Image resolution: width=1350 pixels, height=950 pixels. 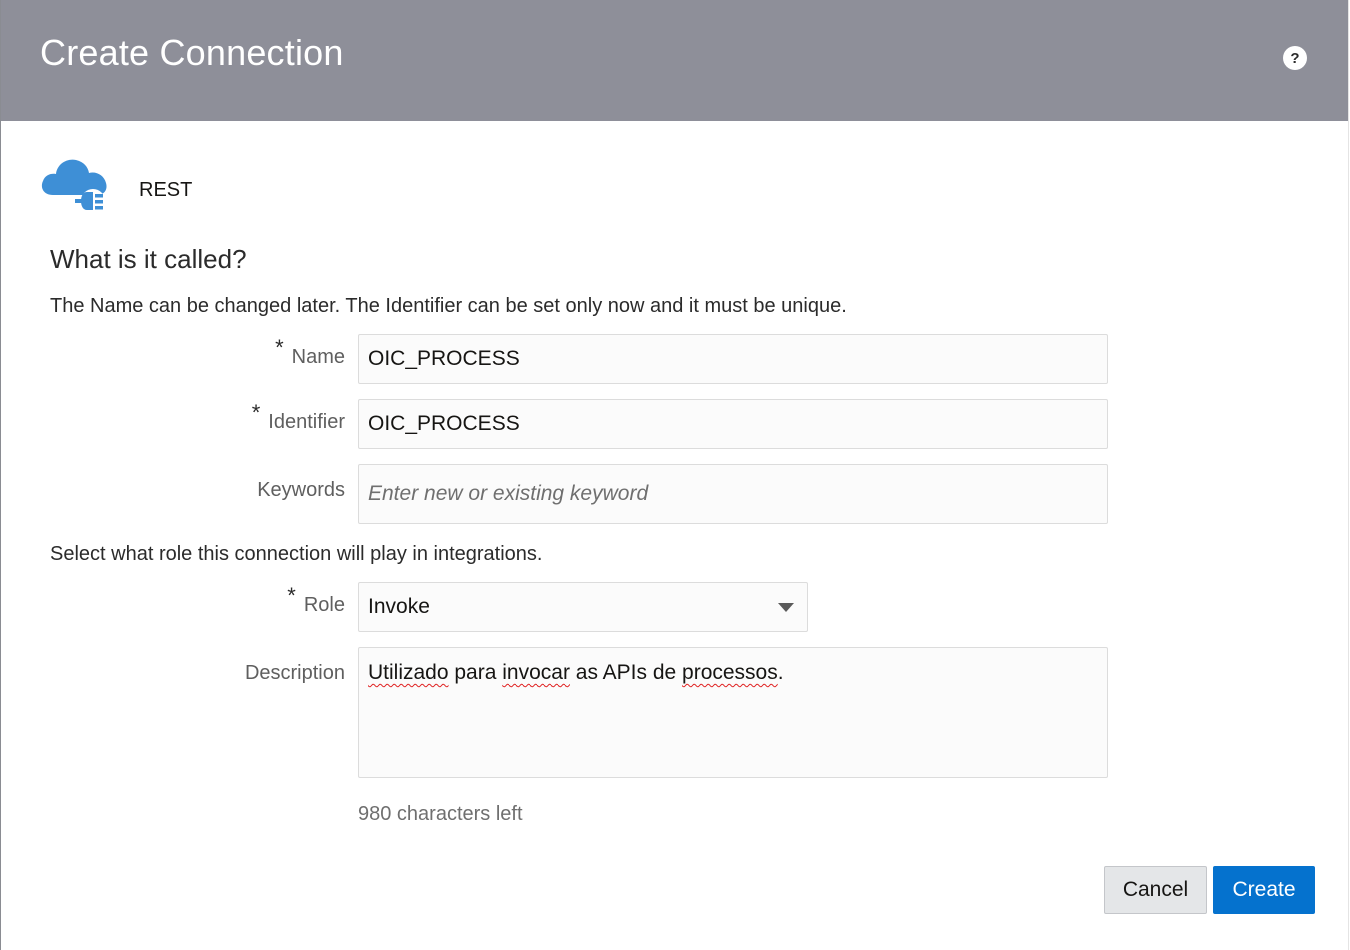 I want to click on description-label: Description, so click(x=294, y=673).